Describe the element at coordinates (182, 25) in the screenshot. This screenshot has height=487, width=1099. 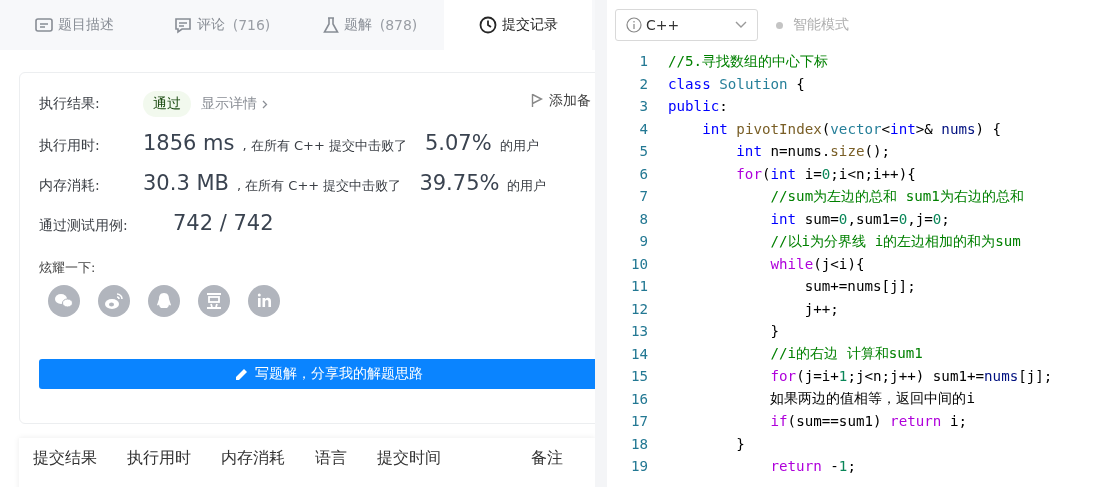
I see `comment-icon` at that location.